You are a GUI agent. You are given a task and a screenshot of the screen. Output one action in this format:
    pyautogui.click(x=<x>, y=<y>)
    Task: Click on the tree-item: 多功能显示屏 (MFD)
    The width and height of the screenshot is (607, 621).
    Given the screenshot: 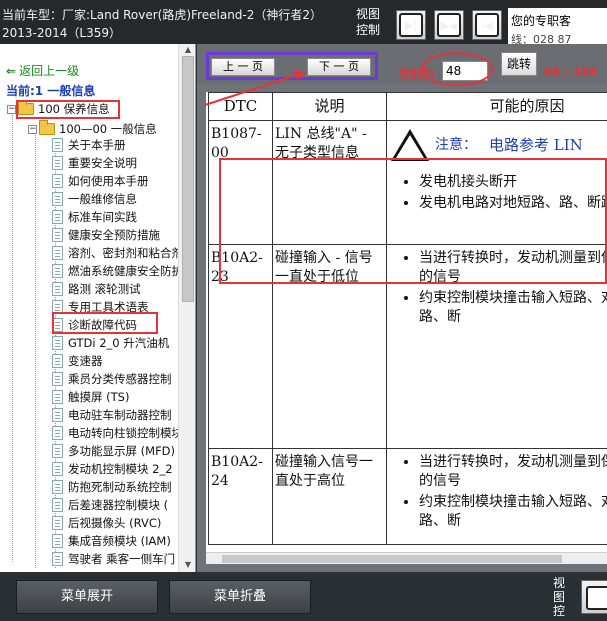 What is the action you would take?
    pyautogui.click(x=113, y=451)
    